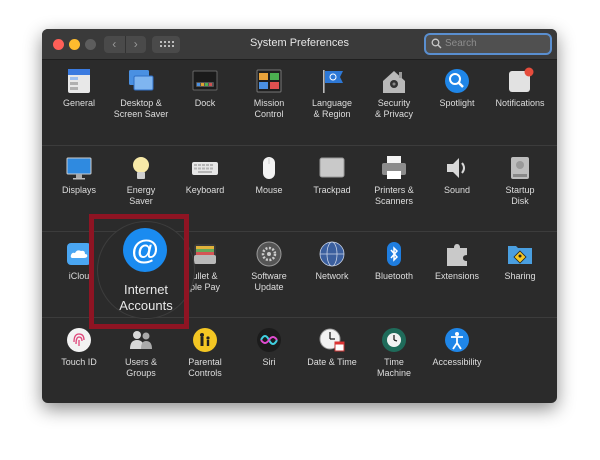 This screenshot has width=600, height=460. Describe the element at coordinates (394, 367) in the screenshot. I see `pref-pane-label: Time Machine` at that location.